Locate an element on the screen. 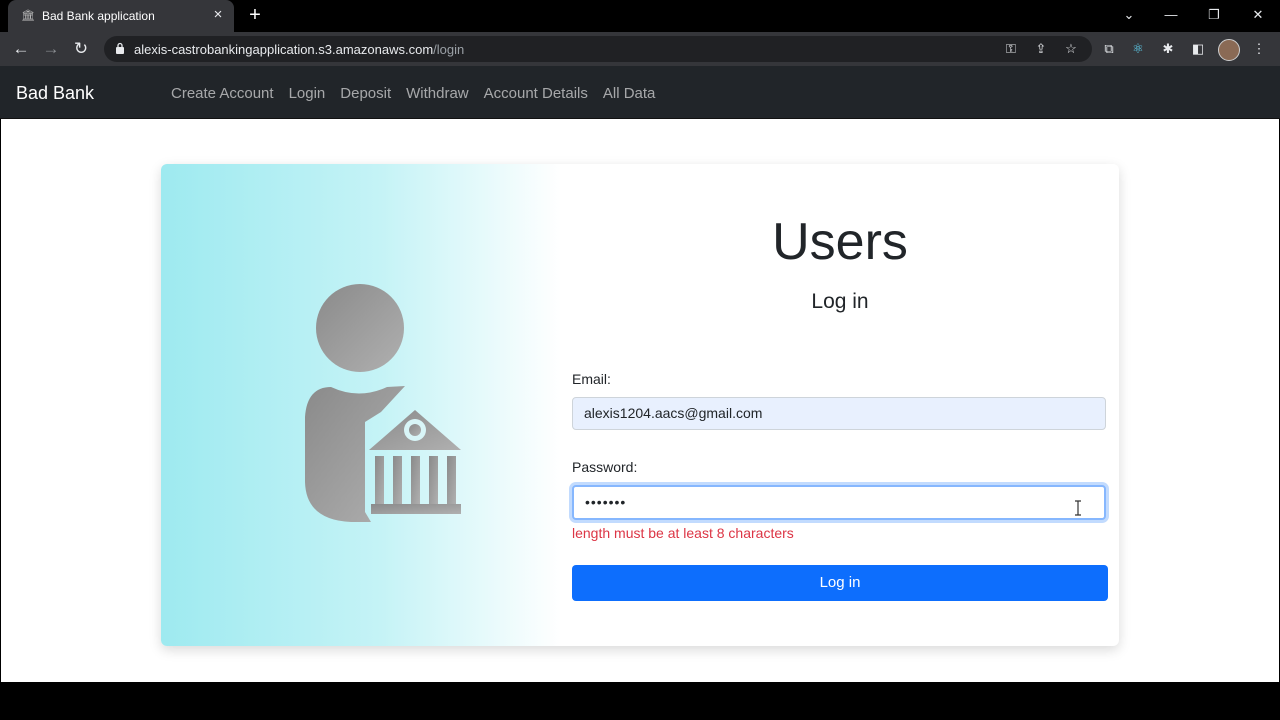 Image resolution: width=1280 pixels, height=720 pixels. user-bank-icon is located at coordinates (383, 403).